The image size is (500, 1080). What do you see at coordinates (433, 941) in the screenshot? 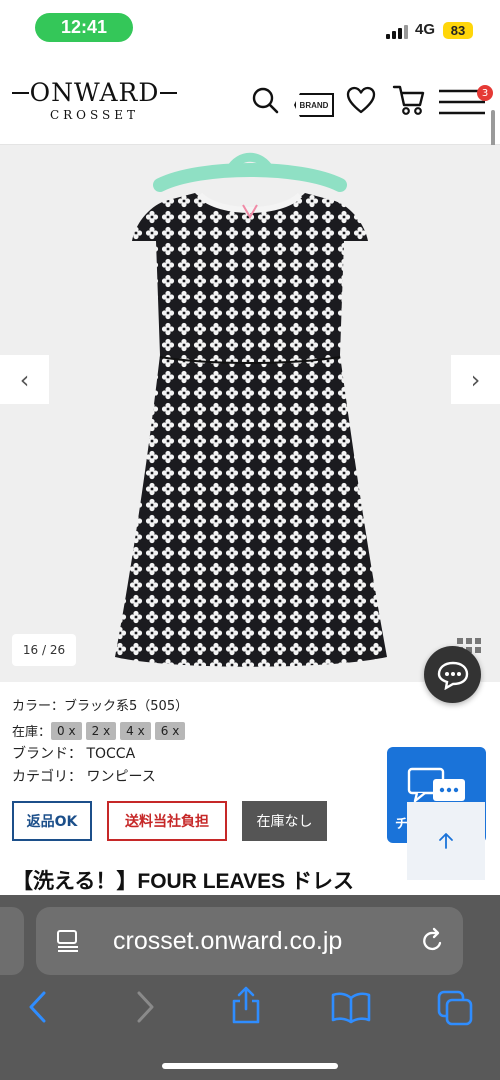
I see `reload-icon` at bounding box center [433, 941].